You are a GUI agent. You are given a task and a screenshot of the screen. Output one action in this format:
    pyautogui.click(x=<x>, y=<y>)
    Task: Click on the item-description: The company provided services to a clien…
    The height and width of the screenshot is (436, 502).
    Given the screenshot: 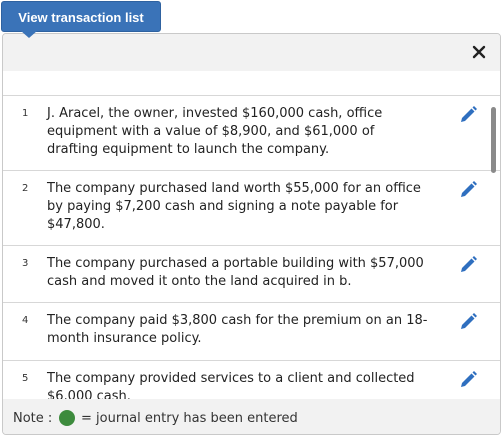 What is the action you would take?
    pyautogui.click(x=231, y=385)
    